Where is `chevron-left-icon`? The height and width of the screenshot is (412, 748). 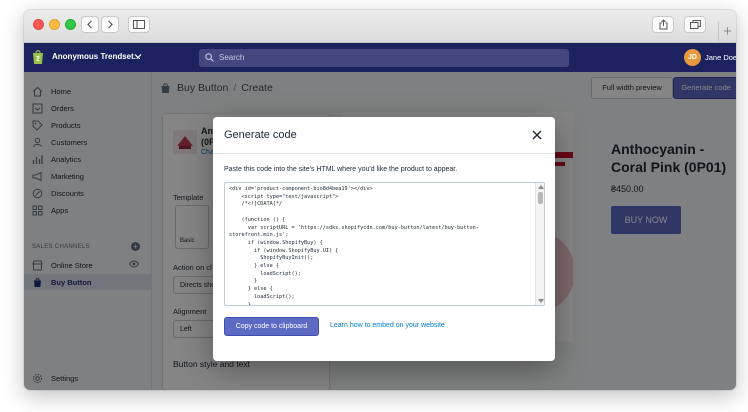
chevron-left-icon is located at coordinates (89, 24).